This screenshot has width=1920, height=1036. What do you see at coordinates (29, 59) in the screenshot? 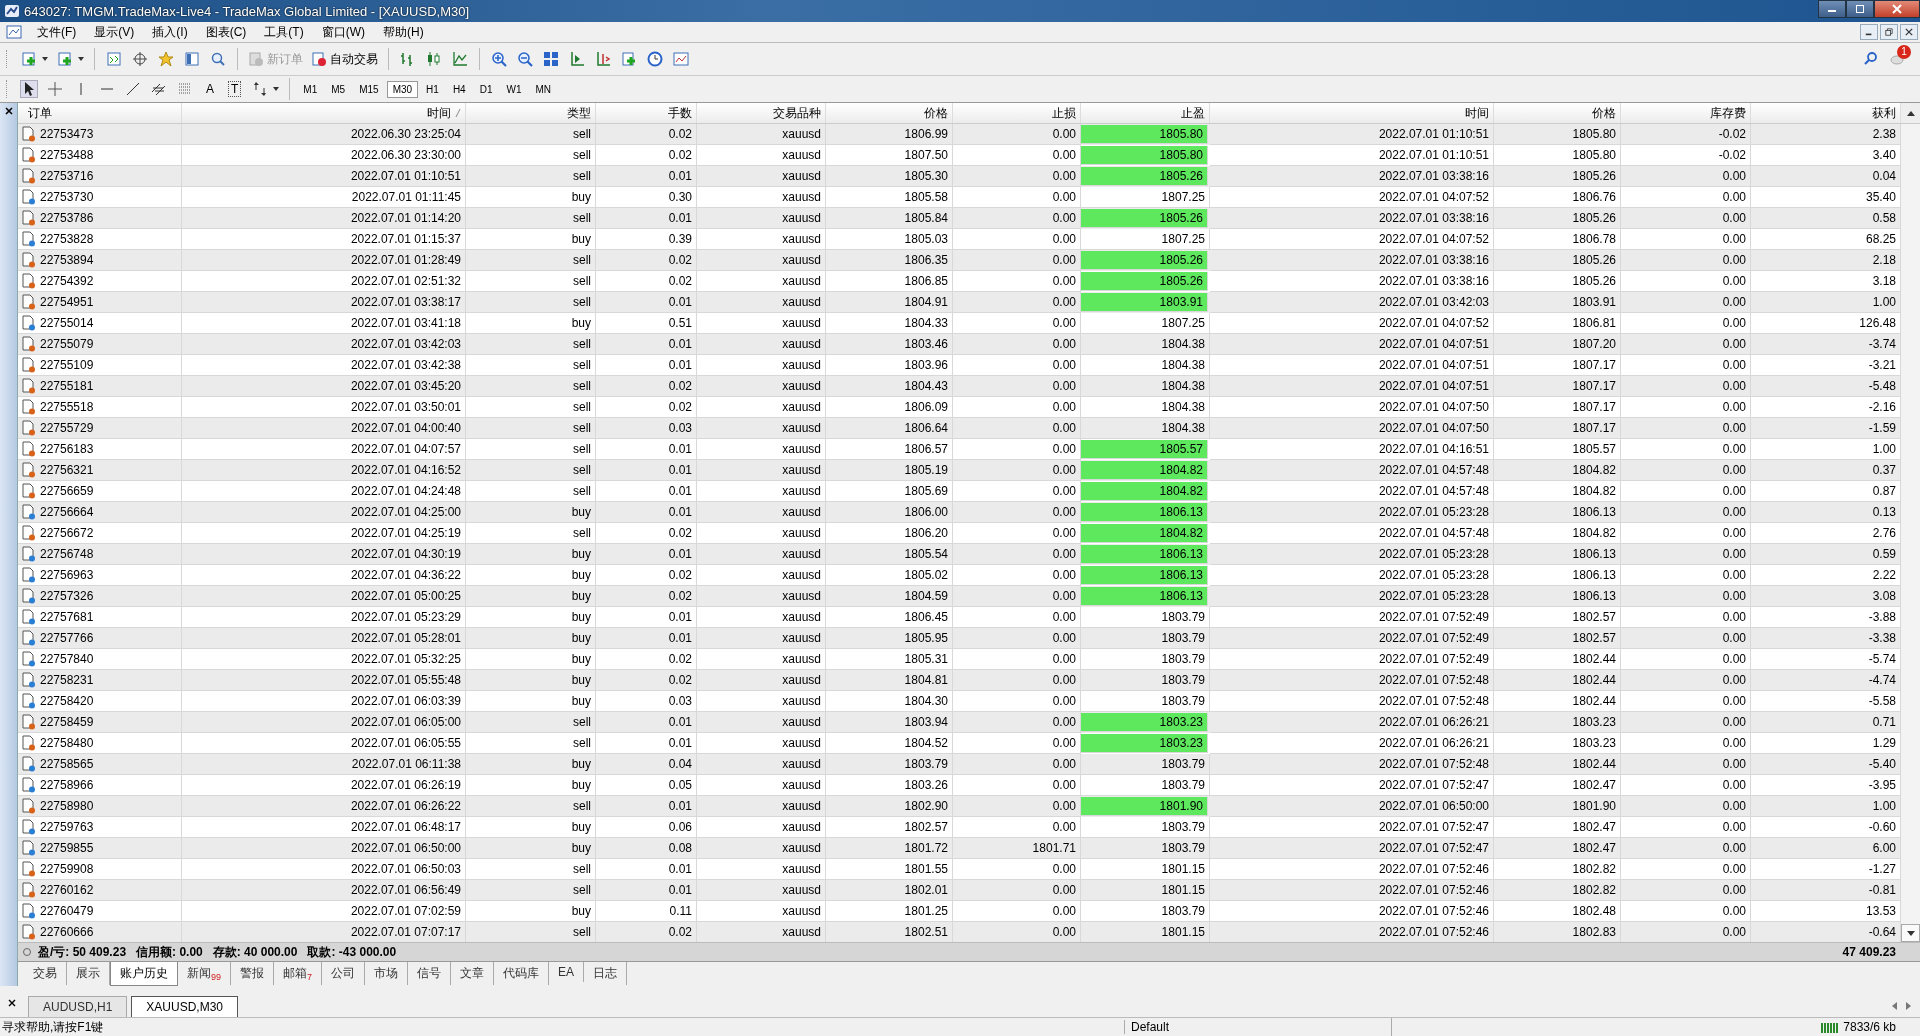
I see `new-chart-icon` at bounding box center [29, 59].